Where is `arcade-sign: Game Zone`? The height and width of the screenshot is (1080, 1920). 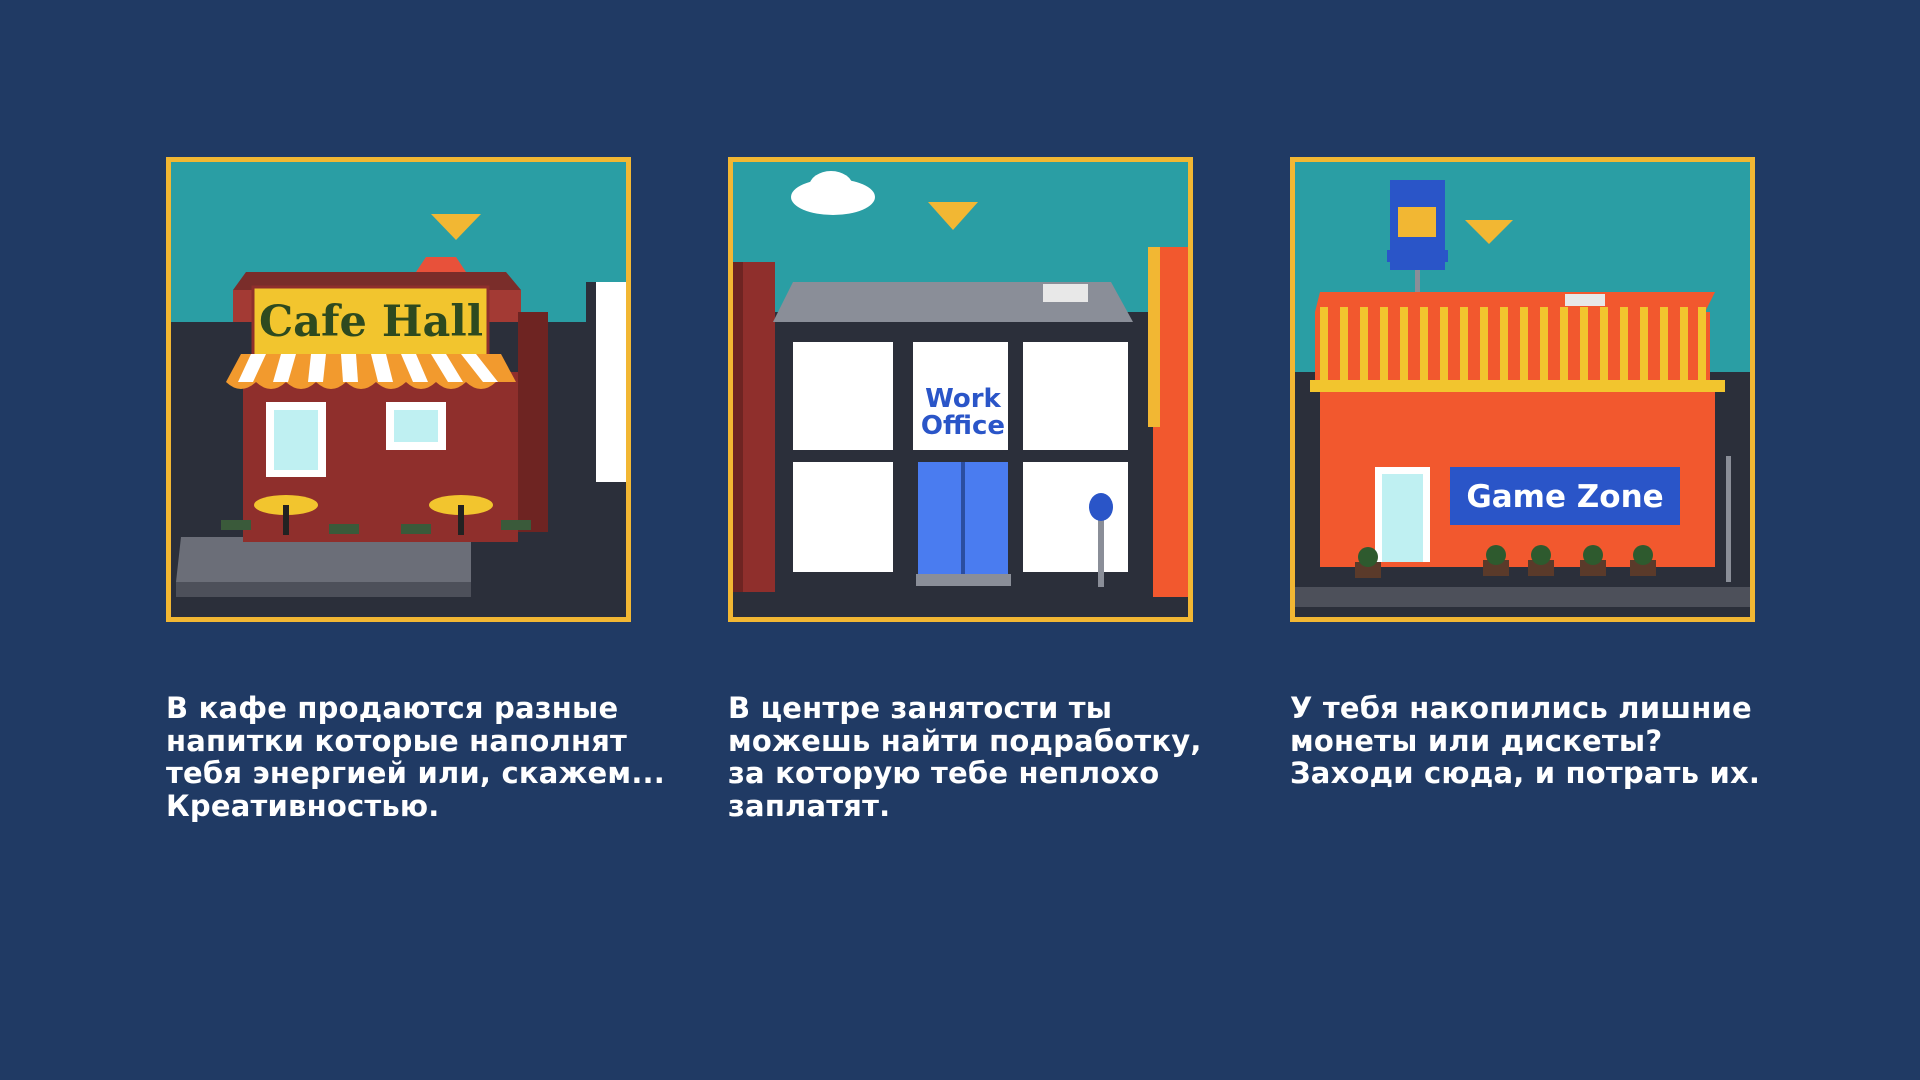 arcade-sign: Game Zone is located at coordinates (1564, 497).